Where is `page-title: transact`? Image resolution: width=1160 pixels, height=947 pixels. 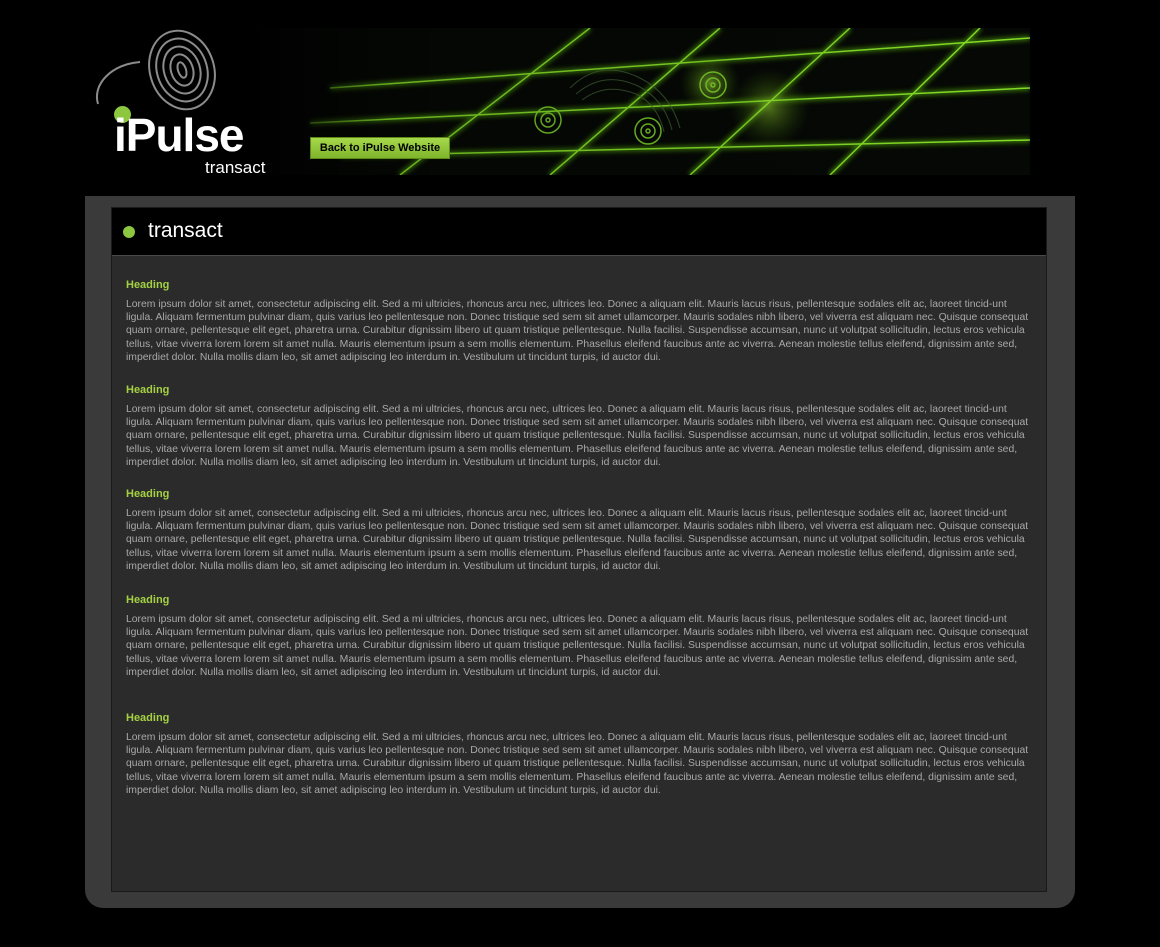
page-title: transact is located at coordinates (185, 230).